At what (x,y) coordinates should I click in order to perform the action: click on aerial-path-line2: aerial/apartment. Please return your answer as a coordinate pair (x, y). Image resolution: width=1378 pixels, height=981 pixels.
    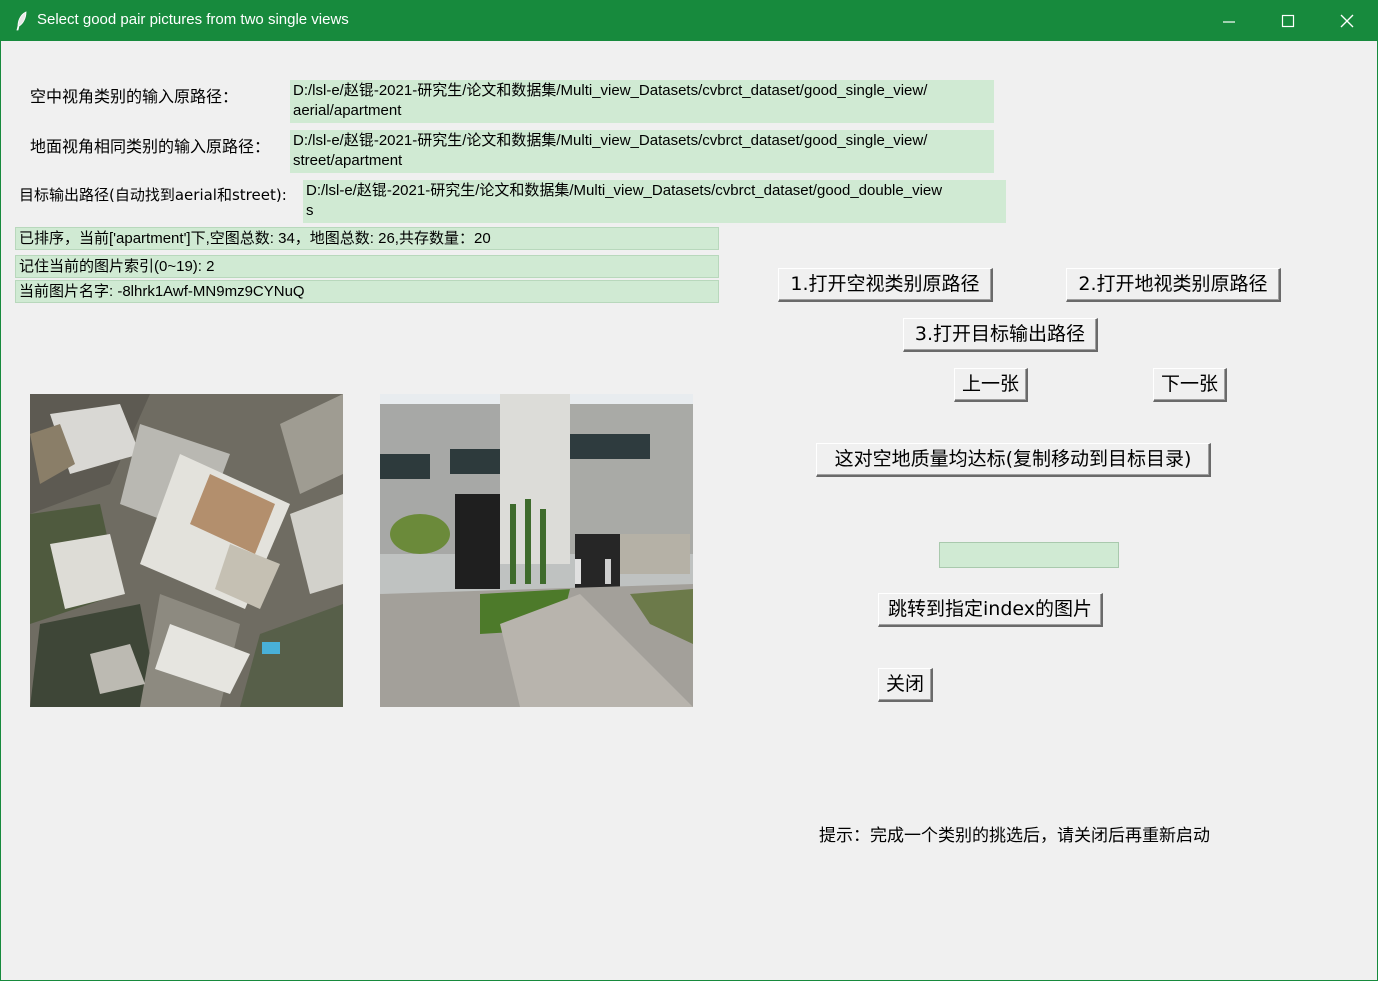
    Looking at the image, I should click on (347, 110).